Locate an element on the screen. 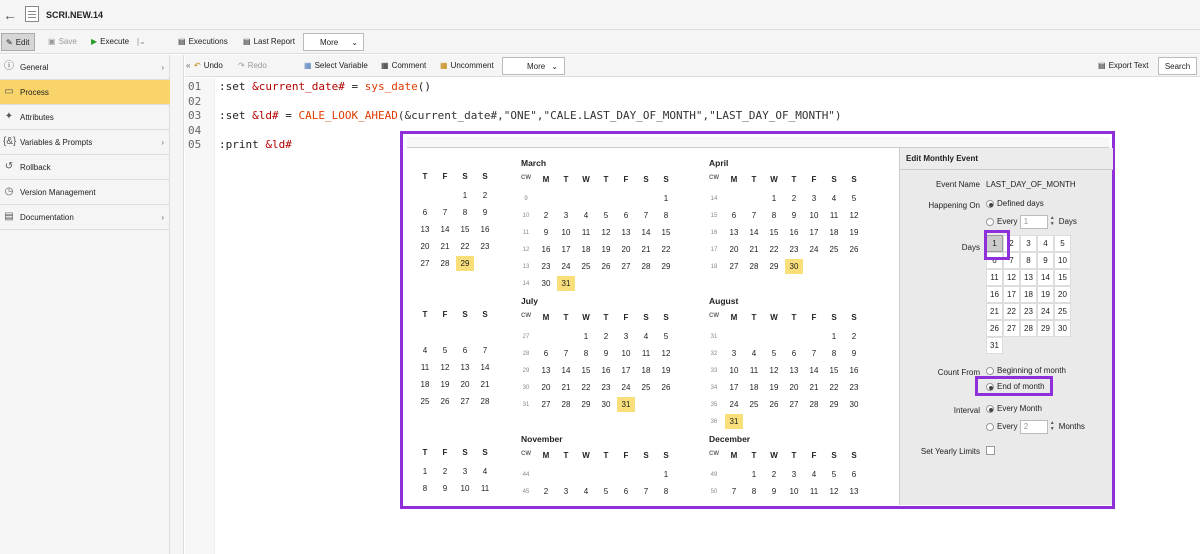  calendar-day: 25 is located at coordinates (646, 387).